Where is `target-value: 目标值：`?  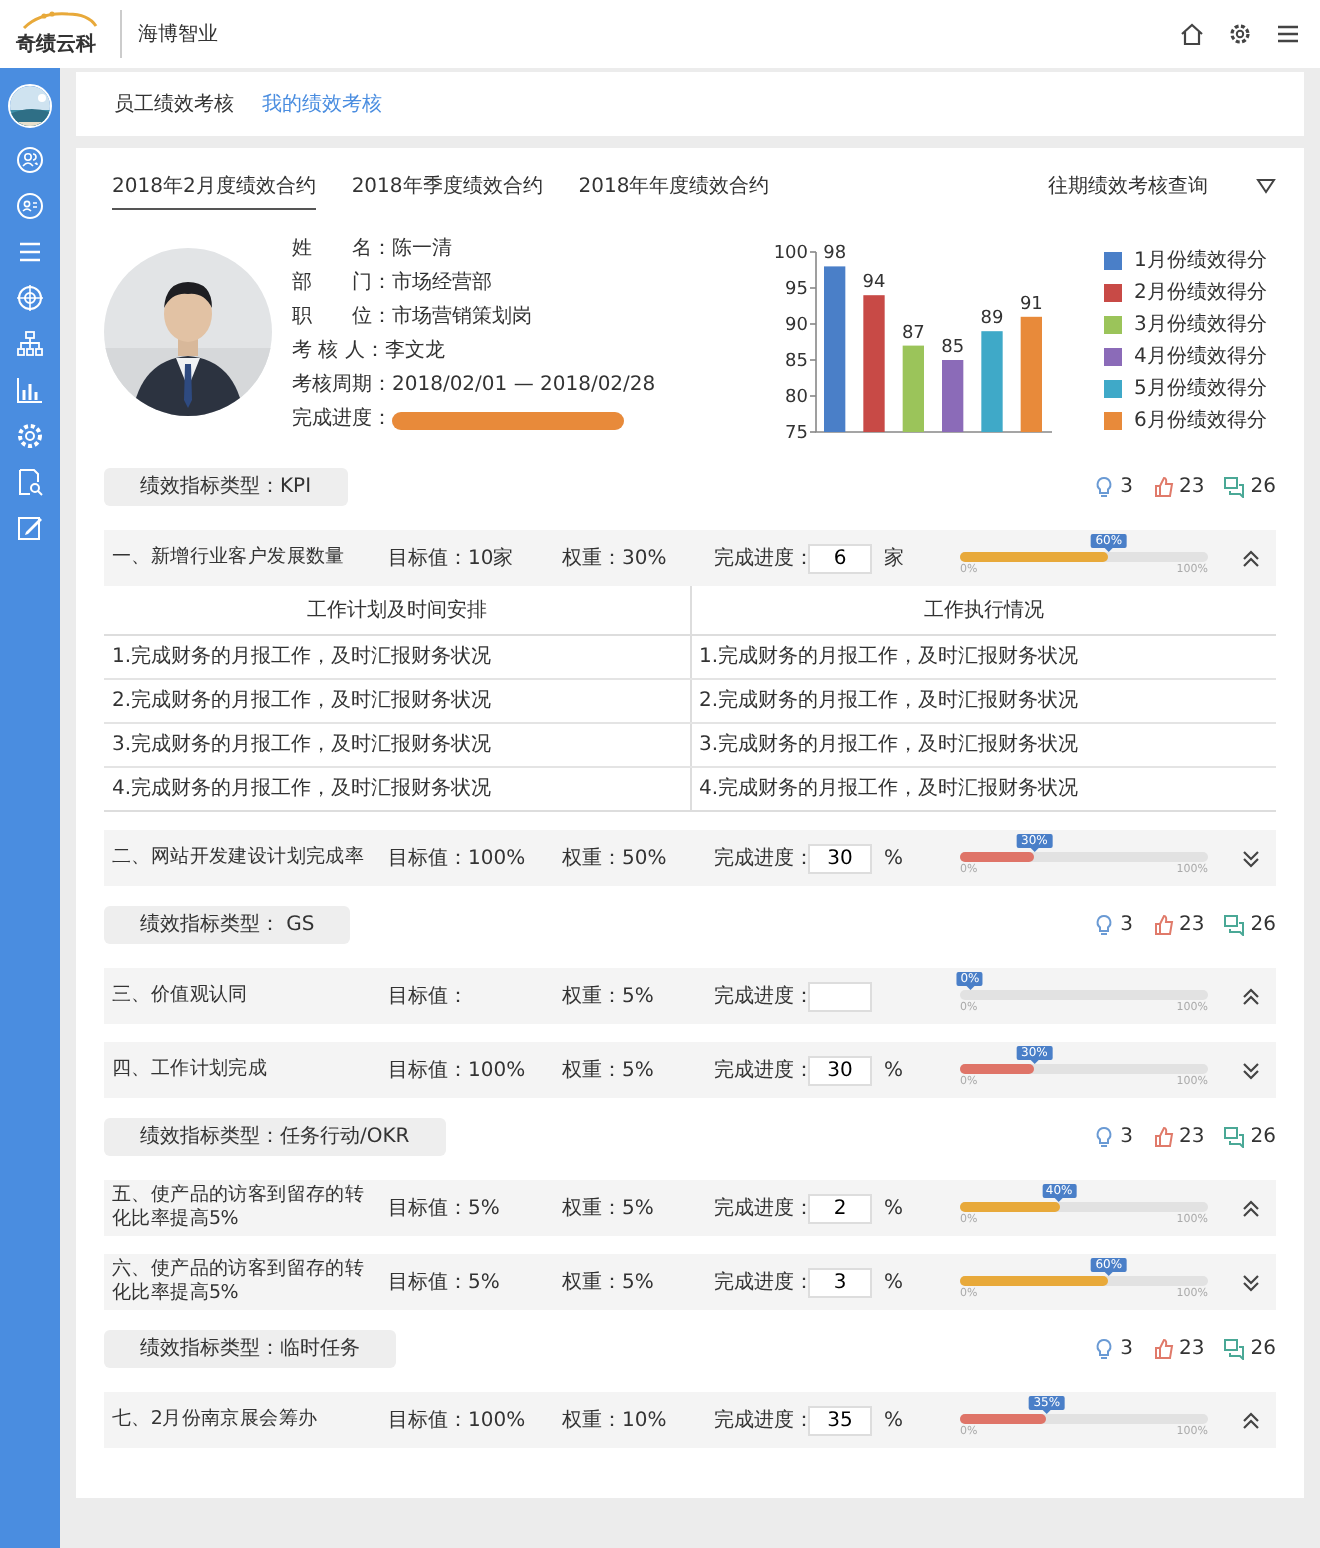 target-value: 目标值： is located at coordinates (429, 996).